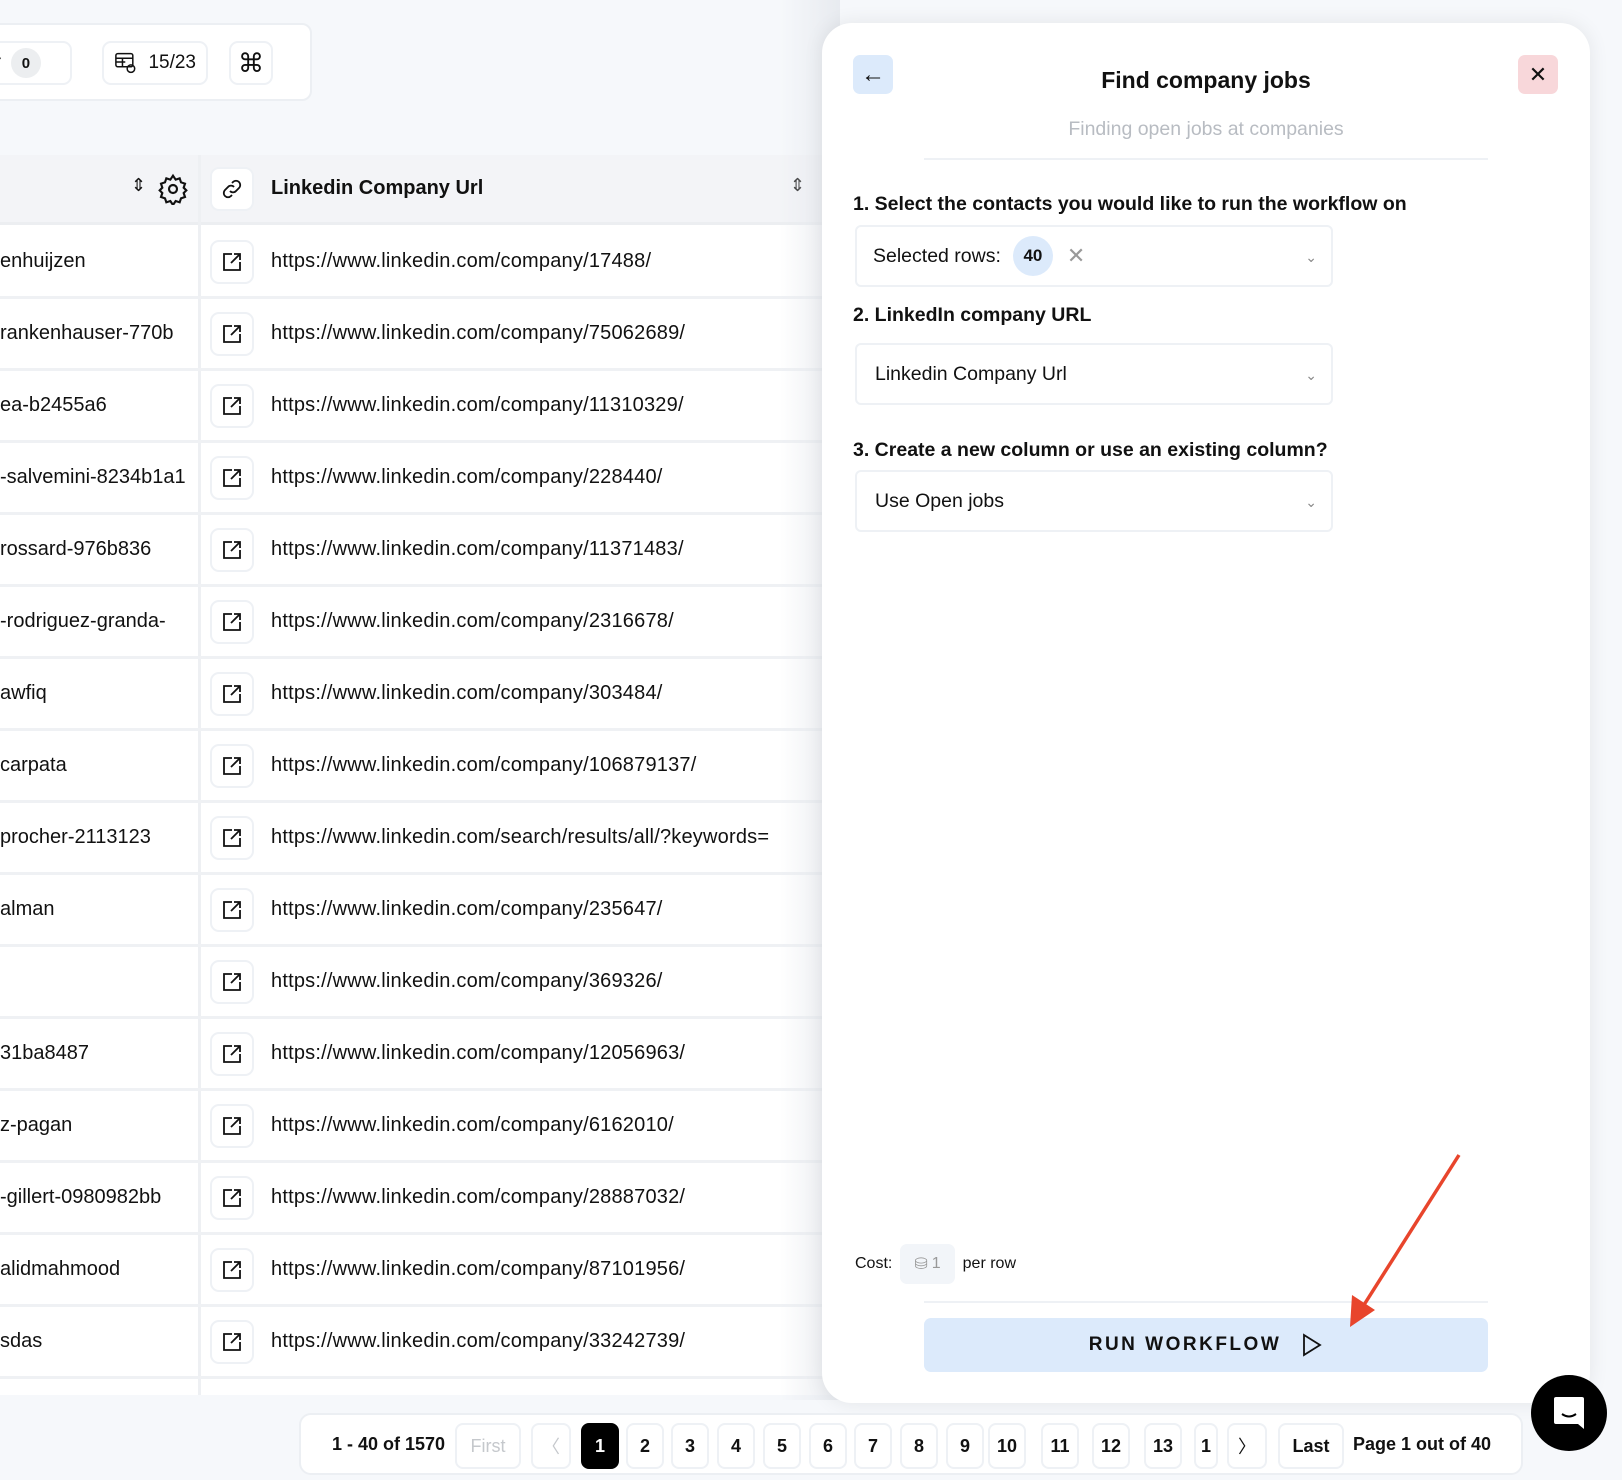  I want to click on last-page-button: Last, so click(1311, 1446).